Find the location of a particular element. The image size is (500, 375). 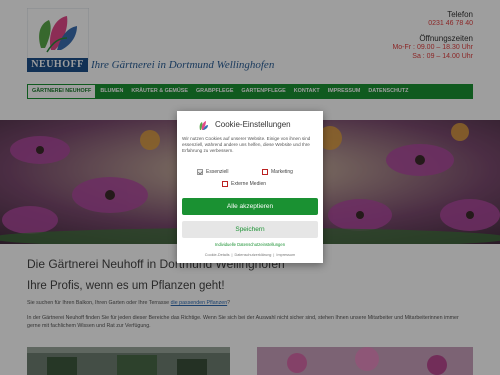

option-external-media: Externe Medien is located at coordinates (244, 184).